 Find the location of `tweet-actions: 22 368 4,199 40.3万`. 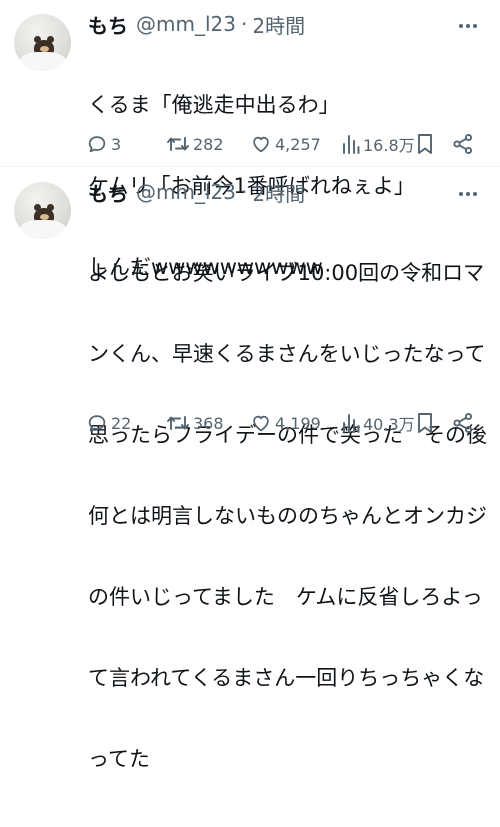

tweet-actions: 22 368 4,199 40.3万 is located at coordinates (286, 423).